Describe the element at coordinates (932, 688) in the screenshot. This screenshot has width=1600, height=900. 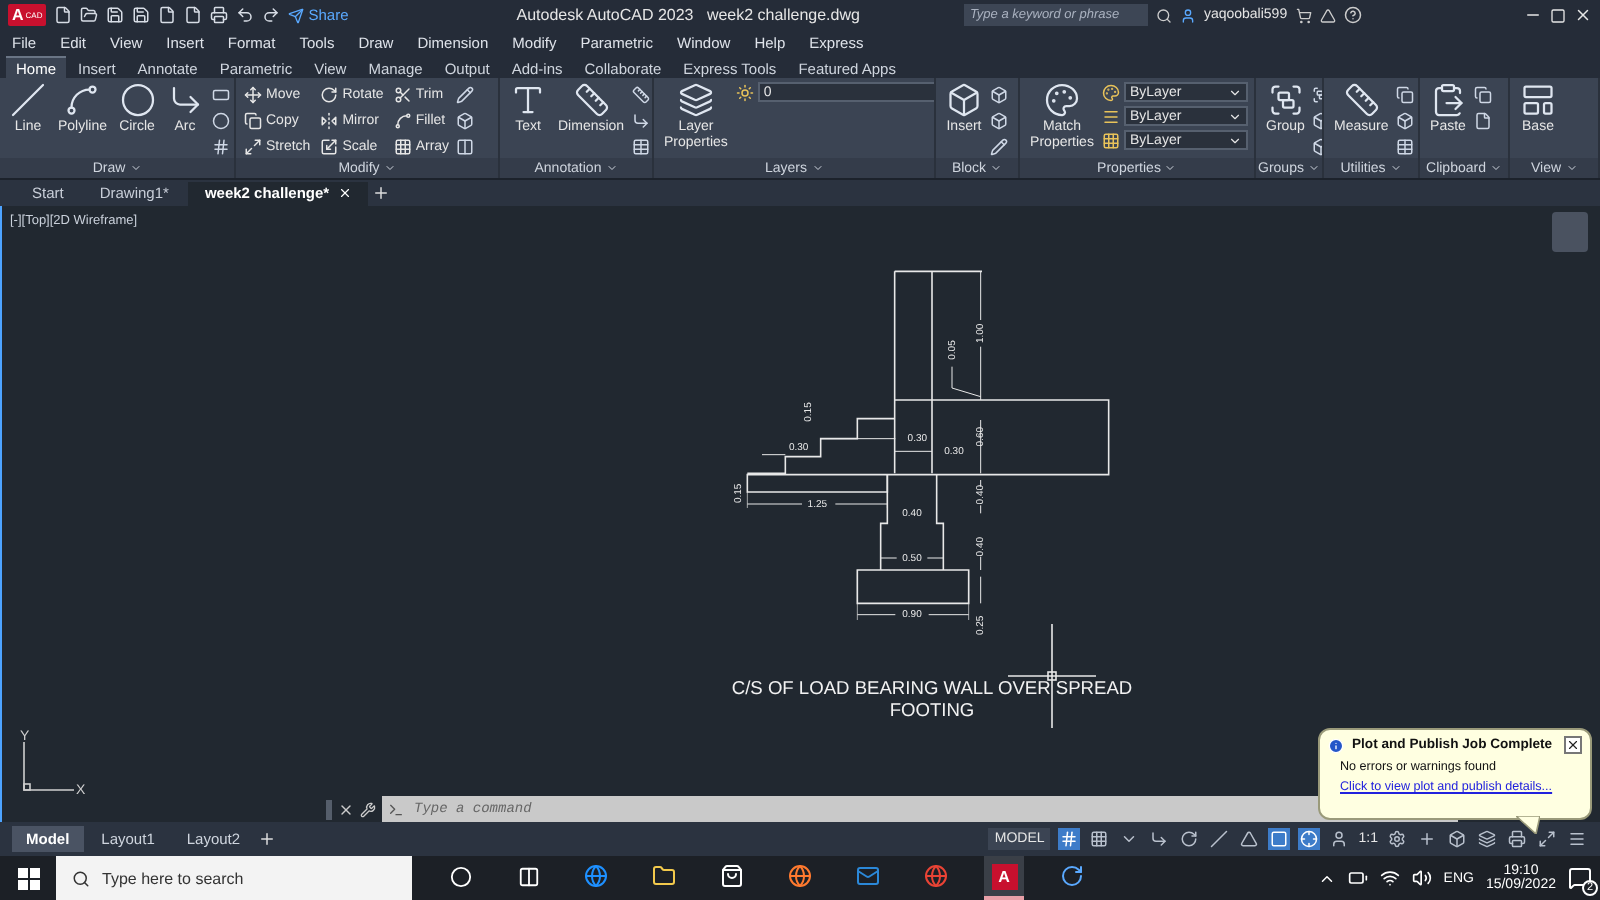
I see `drawing-title: C/S OF LOAD BEARING WALL OVER SPREAD` at that location.